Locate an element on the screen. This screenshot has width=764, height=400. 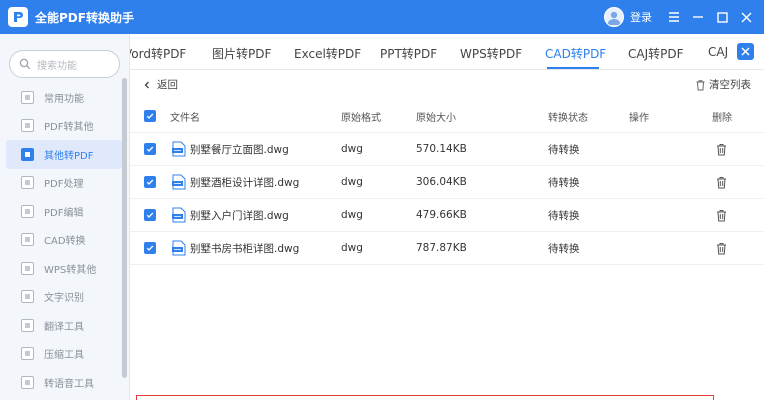
login-link: 登录 is located at coordinates (641, 17).